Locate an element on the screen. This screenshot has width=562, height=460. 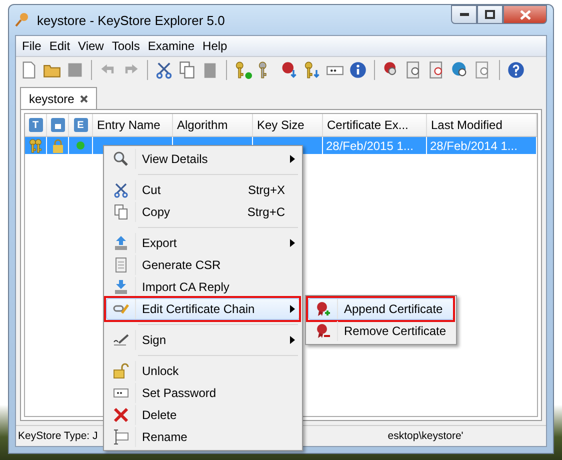
status-text: esktop\keystore' is located at coordinates (426, 436).